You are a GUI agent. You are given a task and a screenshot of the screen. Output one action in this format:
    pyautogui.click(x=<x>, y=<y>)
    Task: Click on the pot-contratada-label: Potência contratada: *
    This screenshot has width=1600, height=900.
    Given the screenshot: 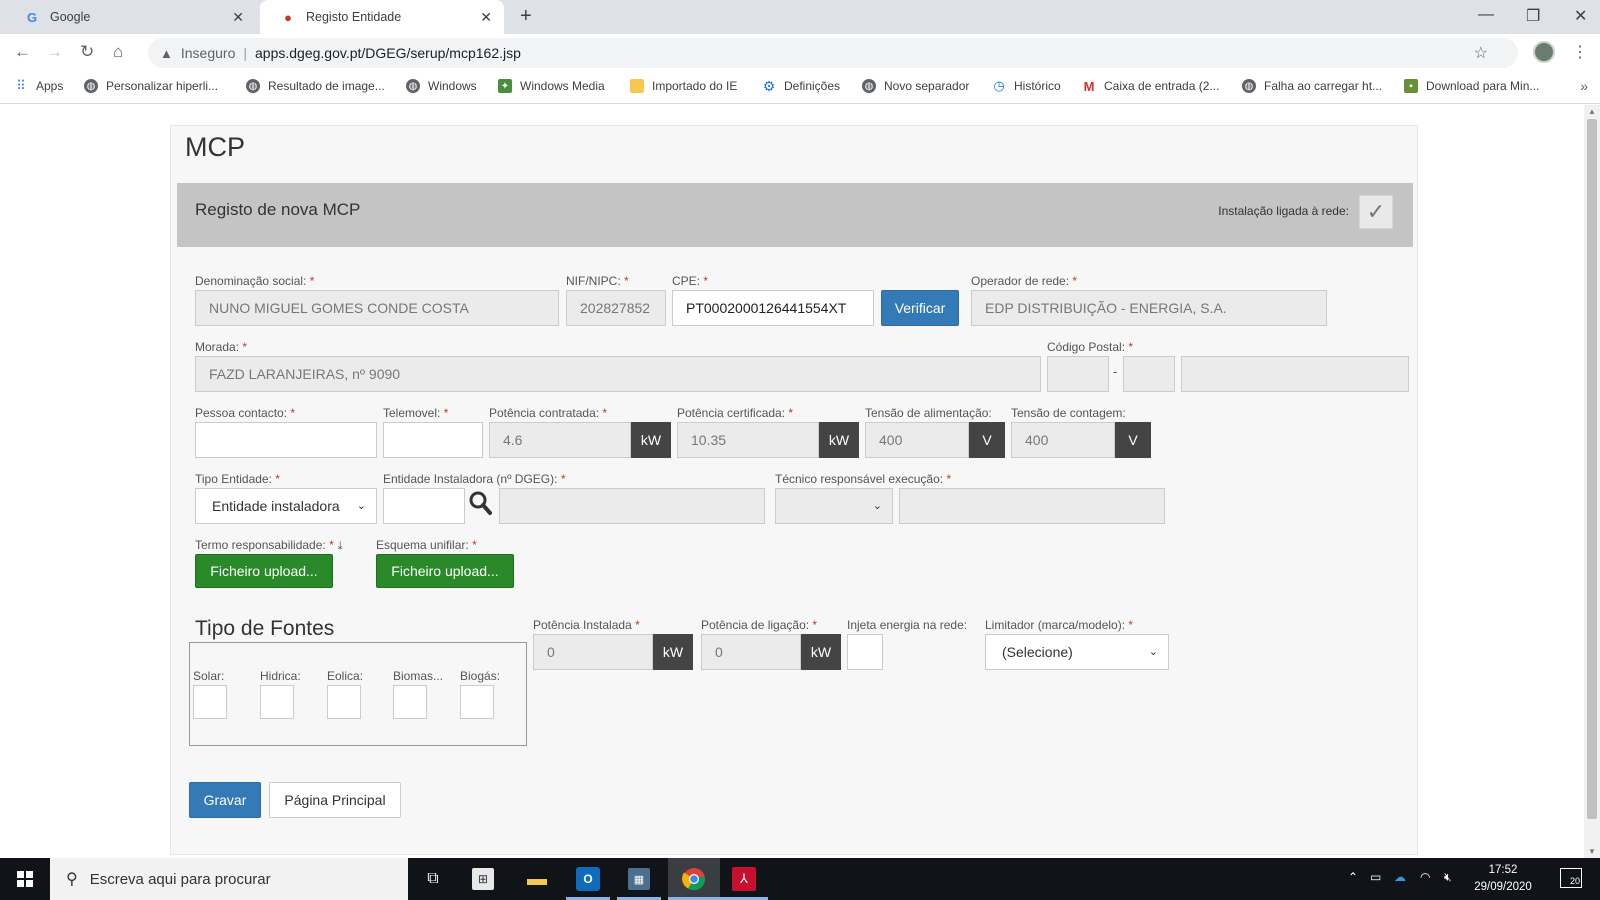 What is the action you would take?
    pyautogui.click(x=548, y=413)
    